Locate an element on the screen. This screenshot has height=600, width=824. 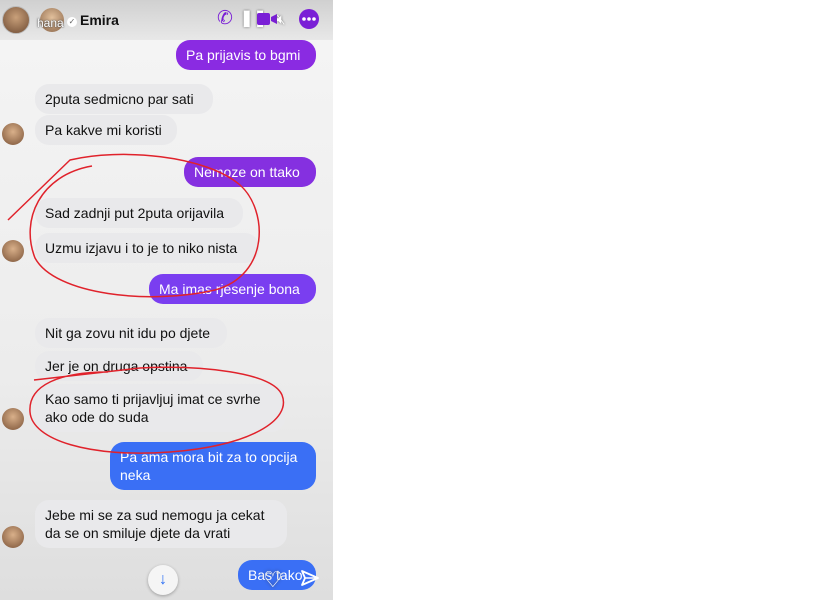
heart-icon: ♡ is located at coordinates (273, 580).